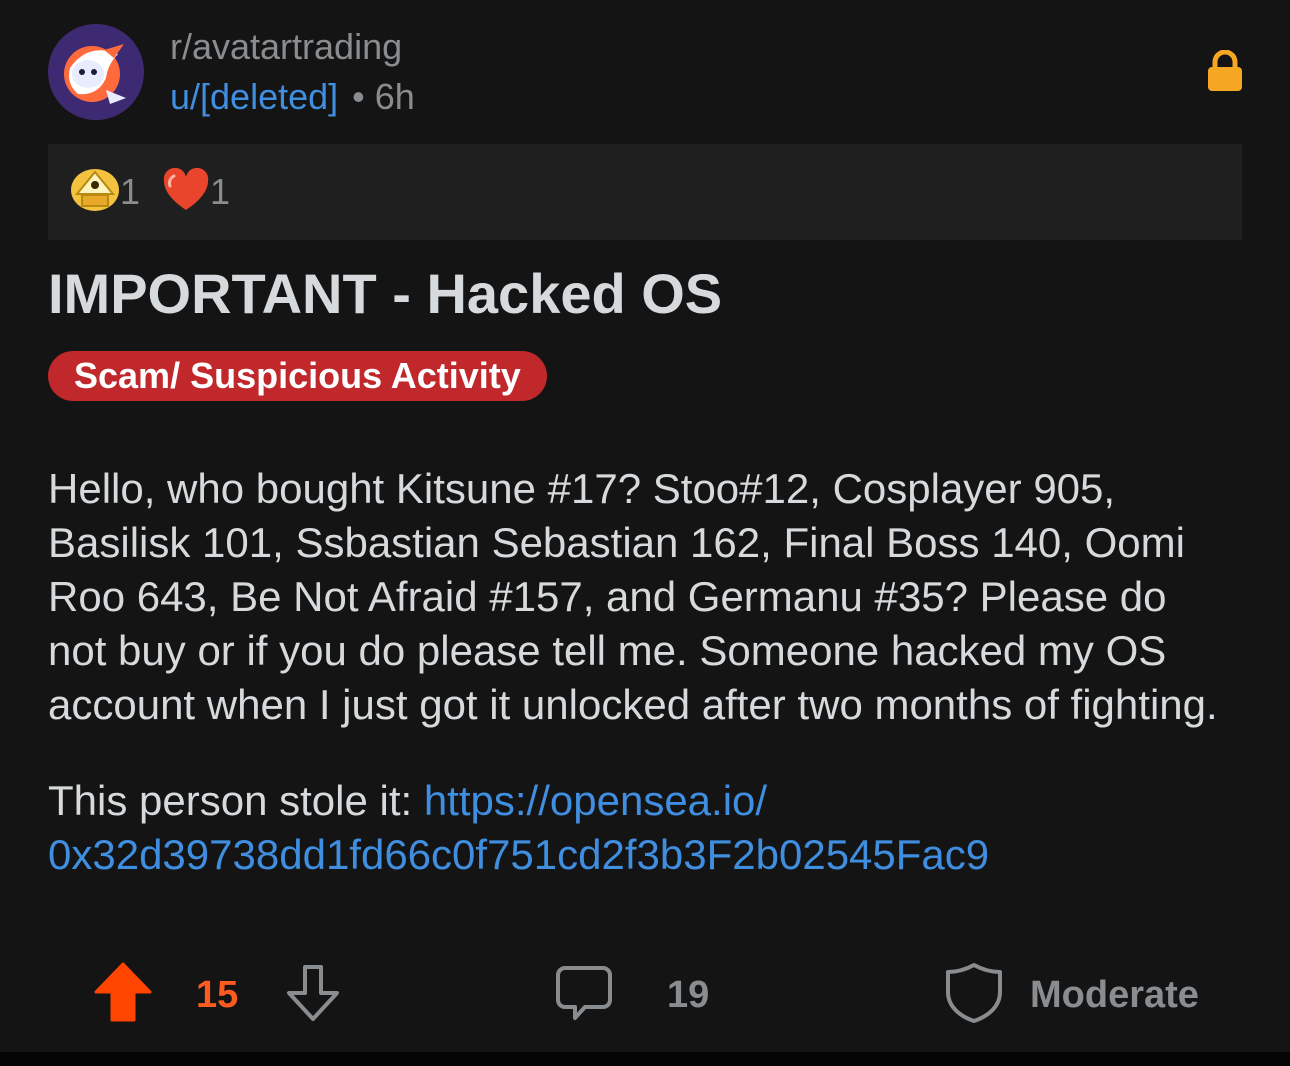  I want to click on opensea-link: https://opensea.io/, so click(595, 800).